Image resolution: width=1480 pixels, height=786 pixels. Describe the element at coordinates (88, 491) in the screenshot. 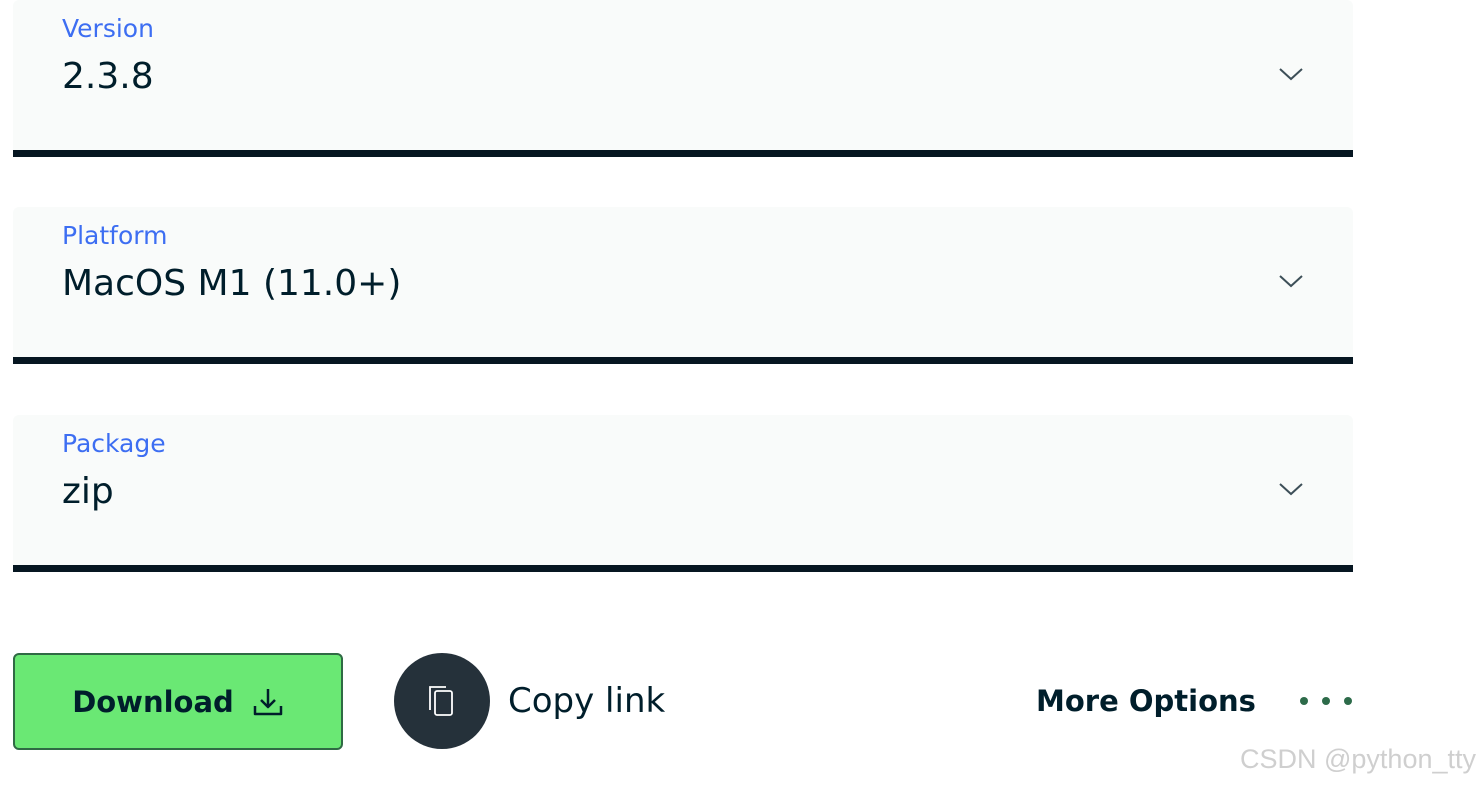

I see `package-value: zip` at that location.